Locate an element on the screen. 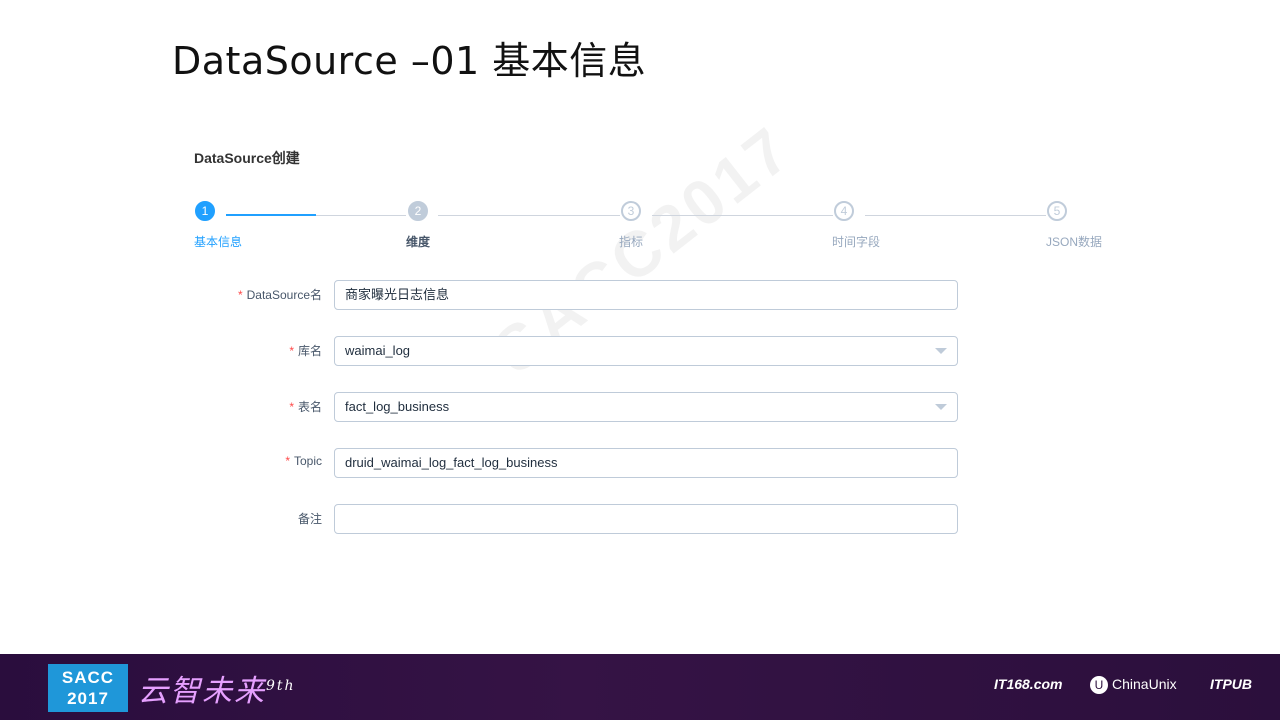 This screenshot has height=720, width=1280. step-2-circle: 2 is located at coordinates (418, 211).